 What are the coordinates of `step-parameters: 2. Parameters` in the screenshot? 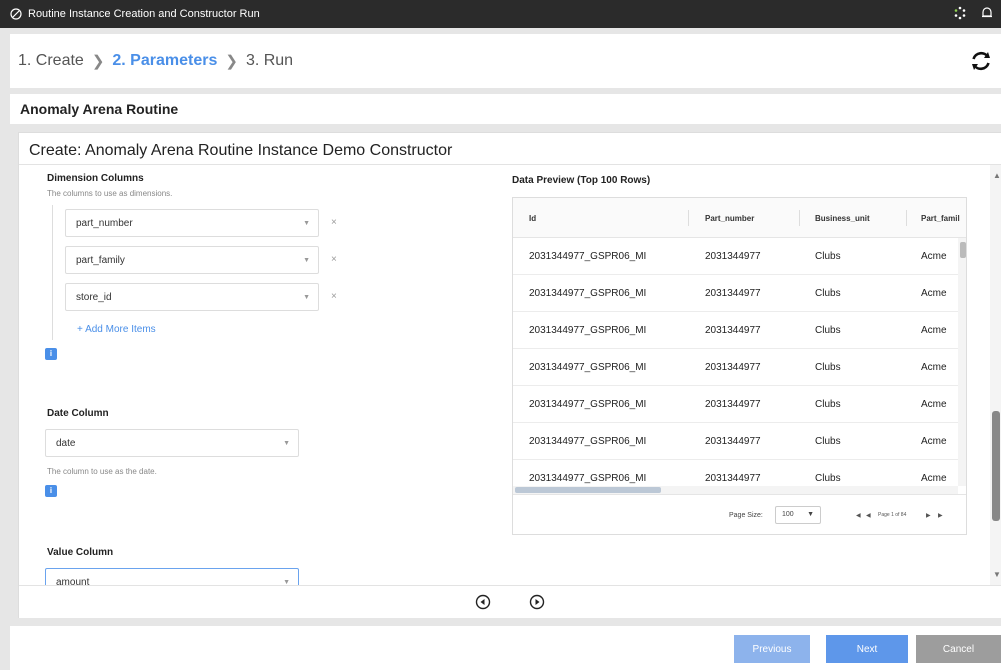 It's located at (164, 61).